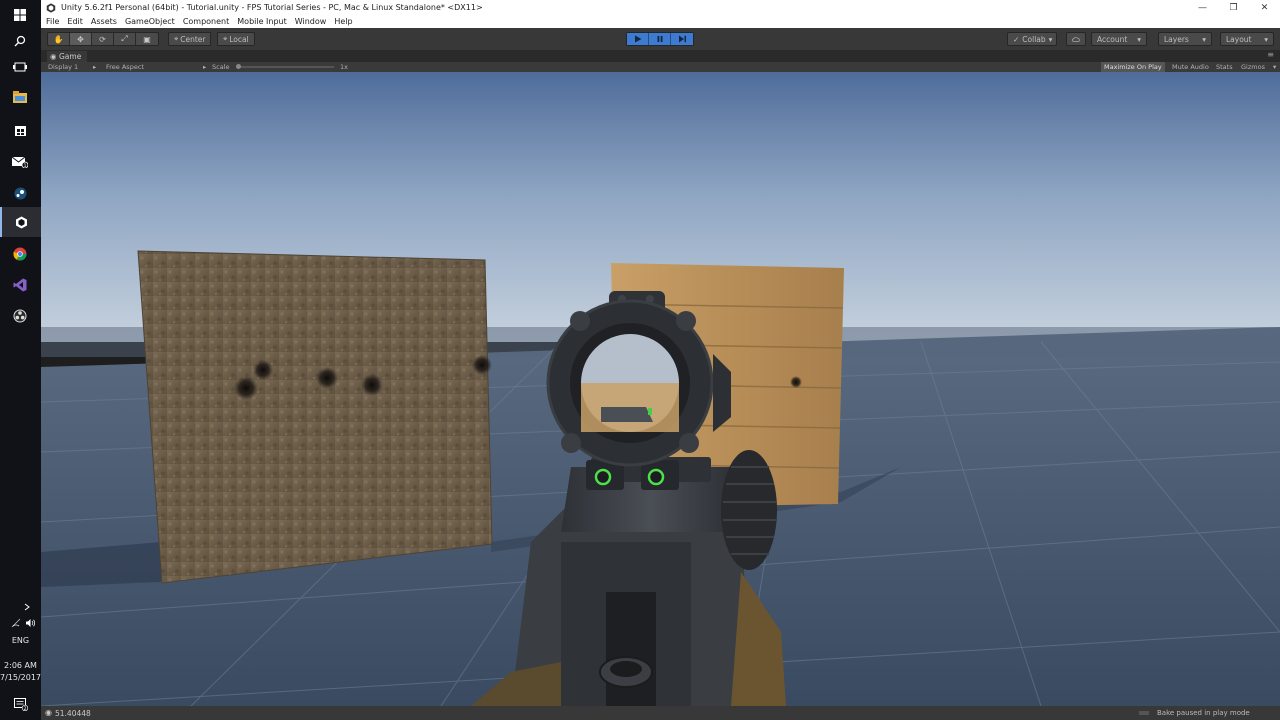 Image resolution: width=1280 pixels, height=720 pixels. What do you see at coordinates (1050, 39) in the screenshot?
I see `collab-chevron-icon: ▾` at bounding box center [1050, 39].